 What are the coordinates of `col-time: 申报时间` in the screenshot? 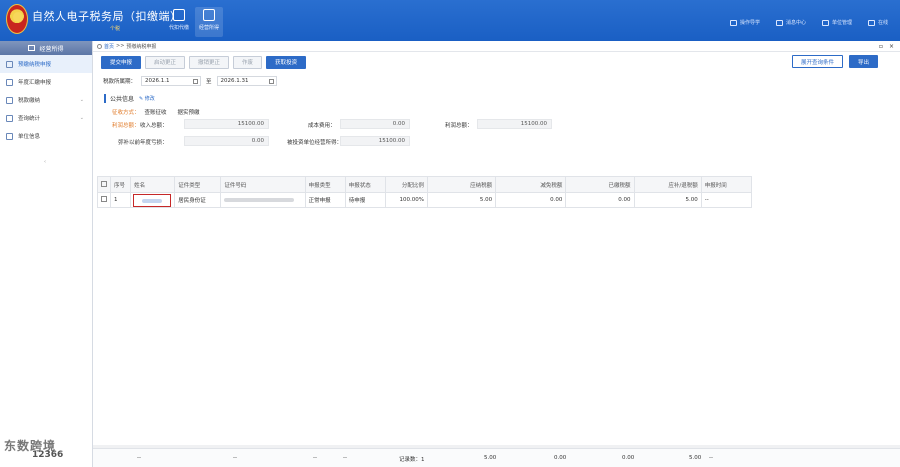 It's located at (726, 184).